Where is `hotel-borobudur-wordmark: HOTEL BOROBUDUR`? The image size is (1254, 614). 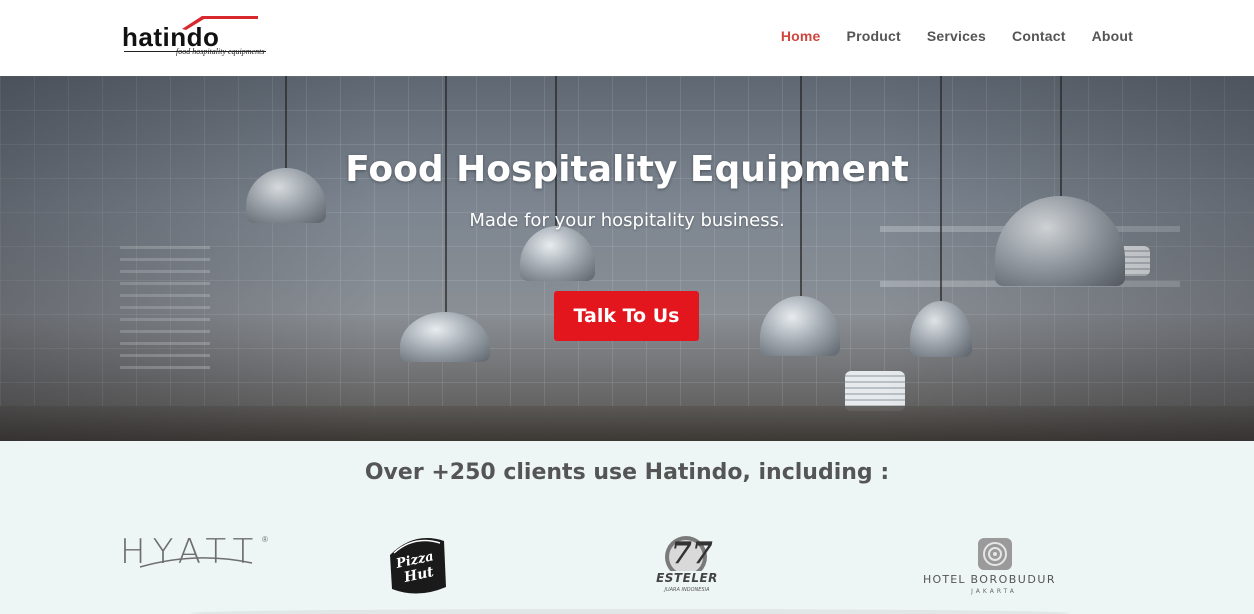
hotel-borobudur-wordmark: HOTEL BOROBUDUR is located at coordinates (989, 579).